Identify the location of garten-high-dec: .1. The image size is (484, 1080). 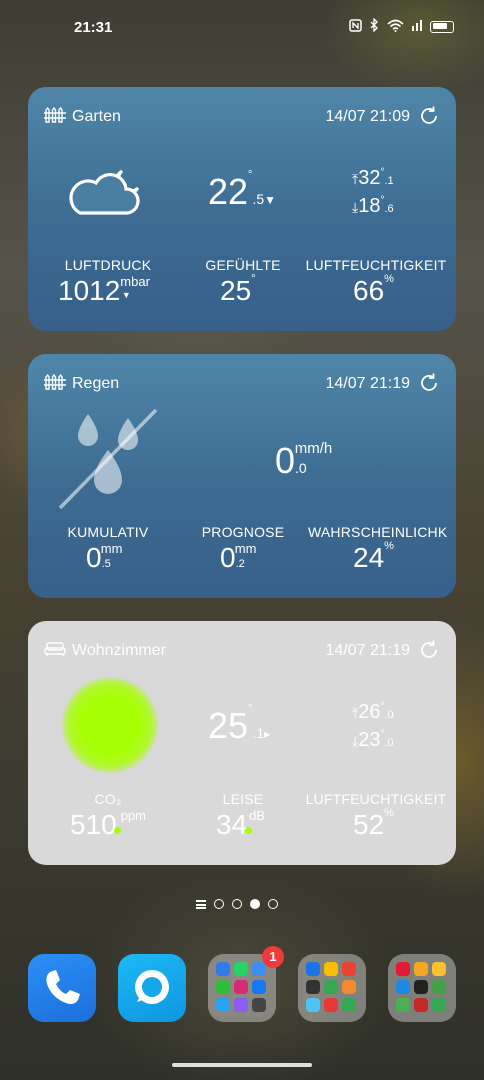
(389, 181).